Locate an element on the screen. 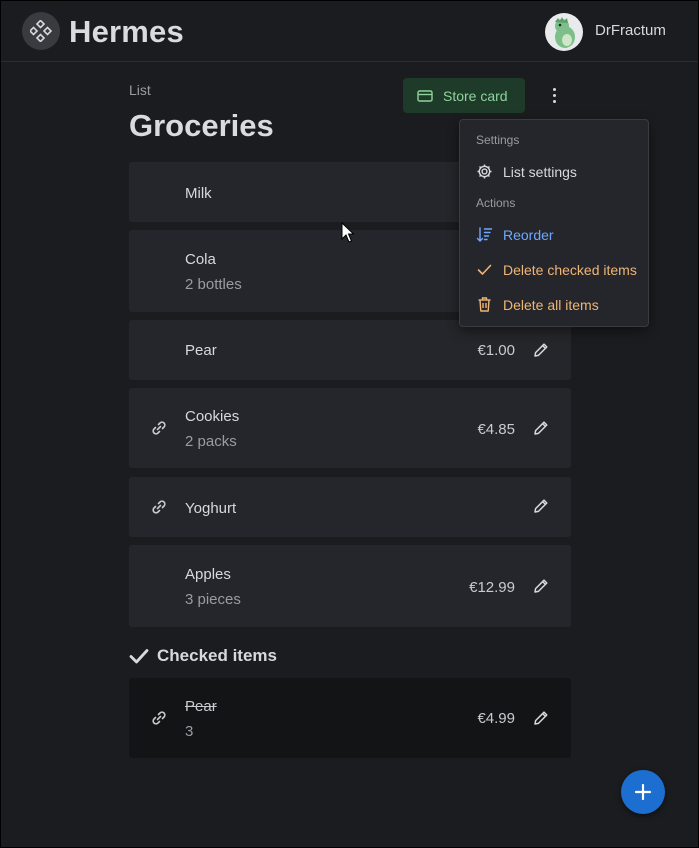  app-title: Hermes is located at coordinates (126, 32).